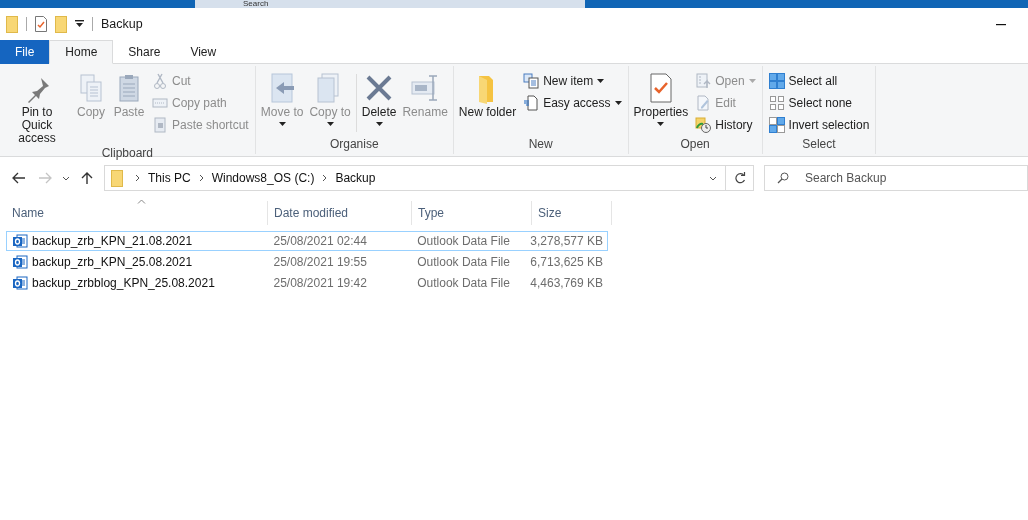  What do you see at coordinates (776, 103) in the screenshot?
I see `select-none-icon` at bounding box center [776, 103].